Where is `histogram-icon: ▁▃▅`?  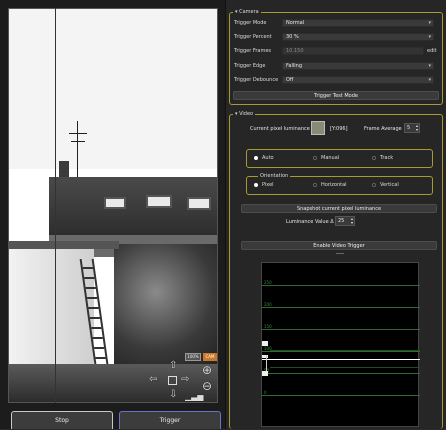 histogram-icon: ▁▃▅ is located at coordinates (194, 397).